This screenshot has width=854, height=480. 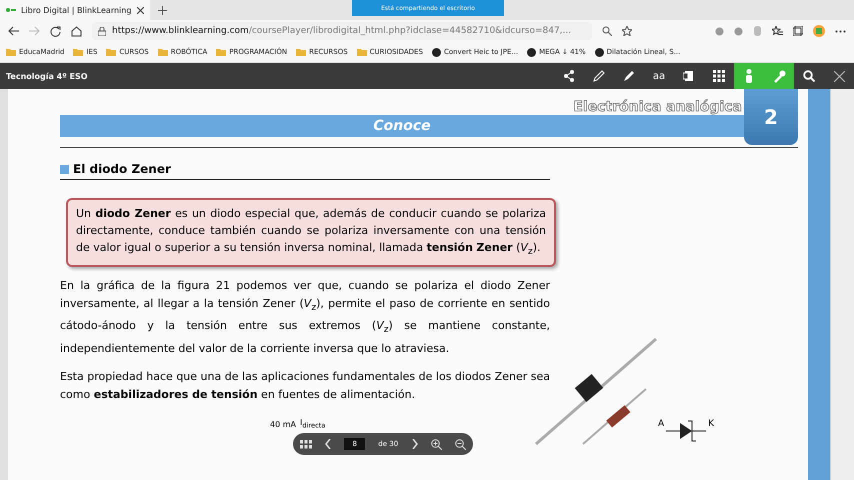 What do you see at coordinates (659, 76) in the screenshot?
I see `text-size-button: aa` at bounding box center [659, 76].